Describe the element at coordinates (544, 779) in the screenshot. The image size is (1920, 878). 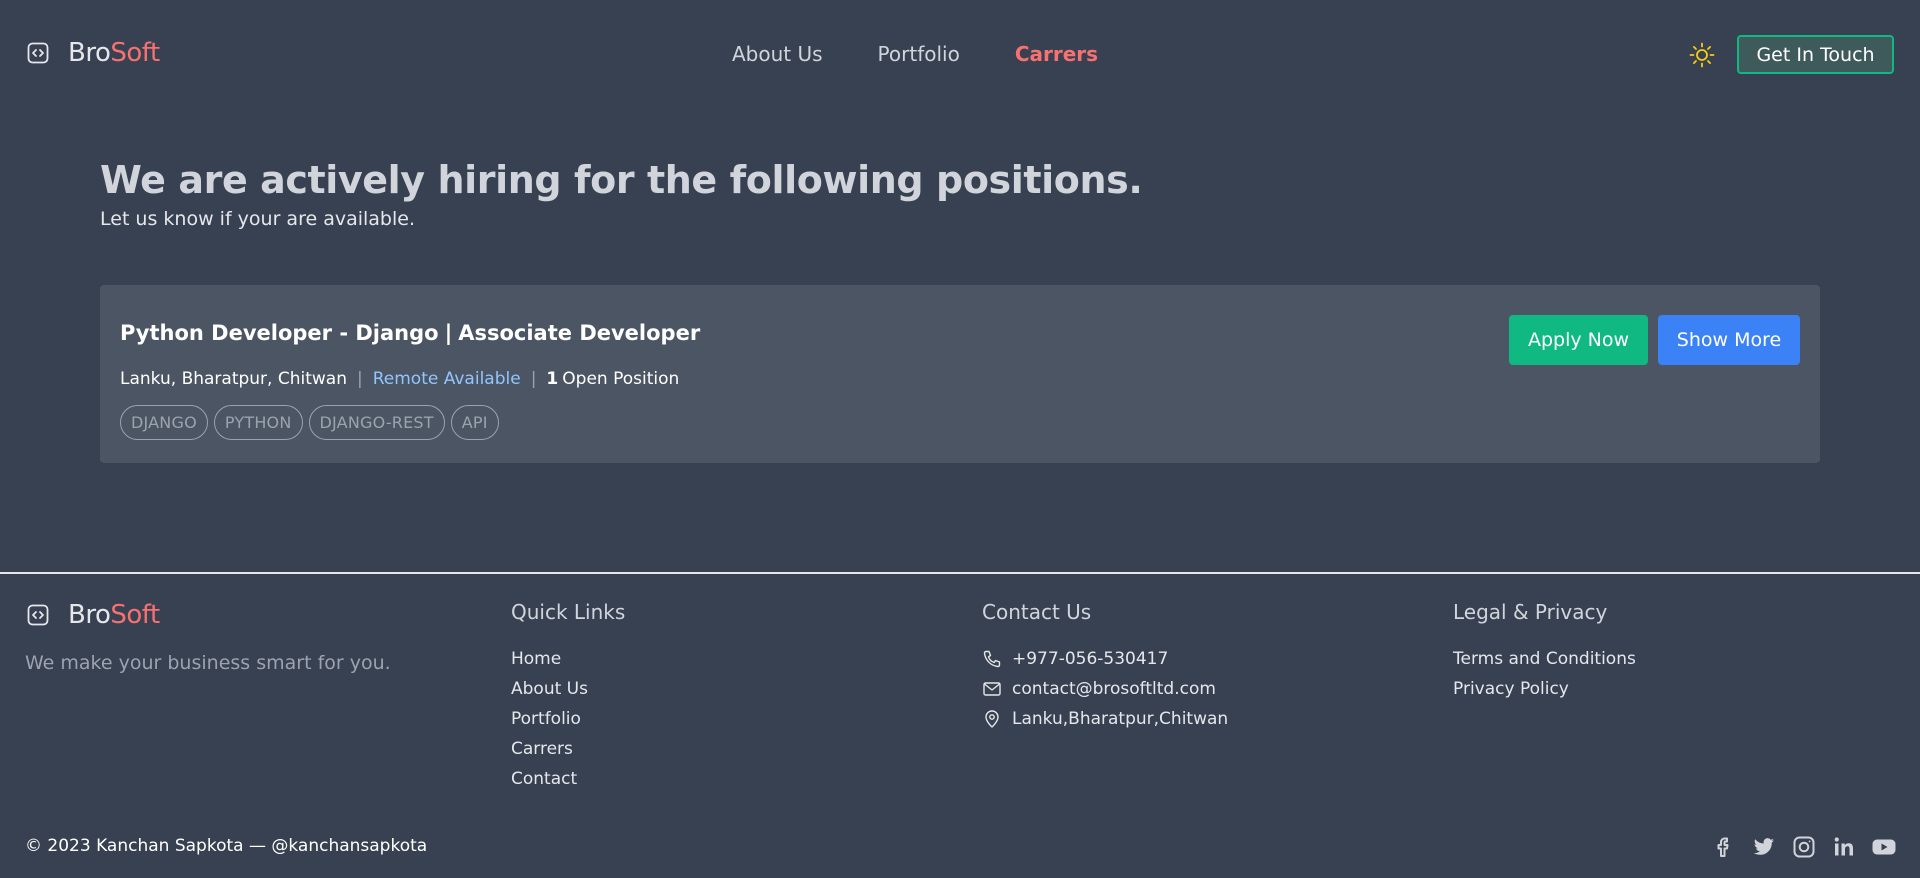
I see `footer-link-contact: Contact` at that location.